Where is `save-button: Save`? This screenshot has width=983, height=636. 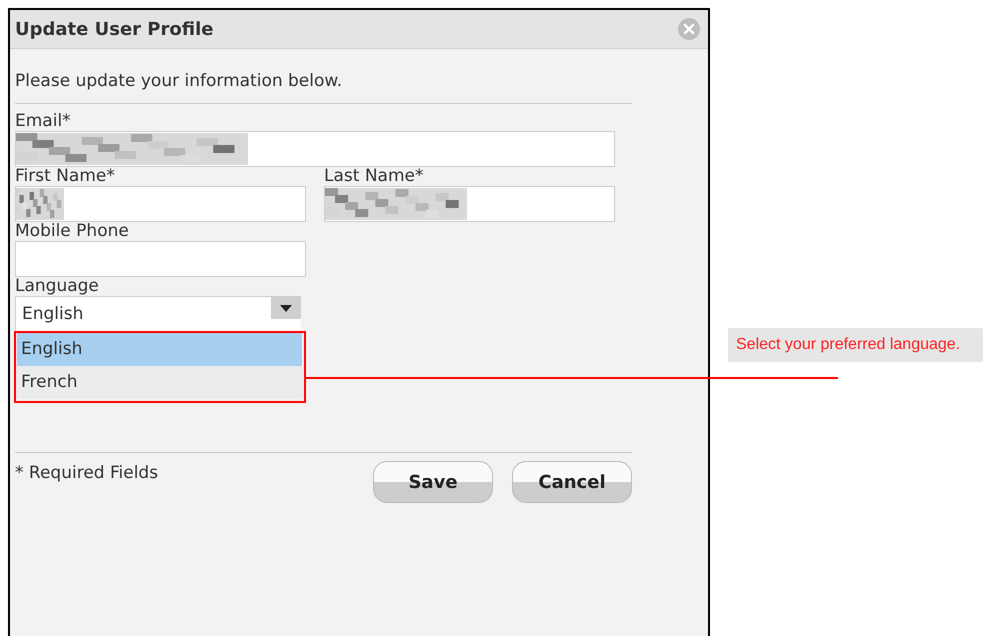
save-button: Save is located at coordinates (433, 482).